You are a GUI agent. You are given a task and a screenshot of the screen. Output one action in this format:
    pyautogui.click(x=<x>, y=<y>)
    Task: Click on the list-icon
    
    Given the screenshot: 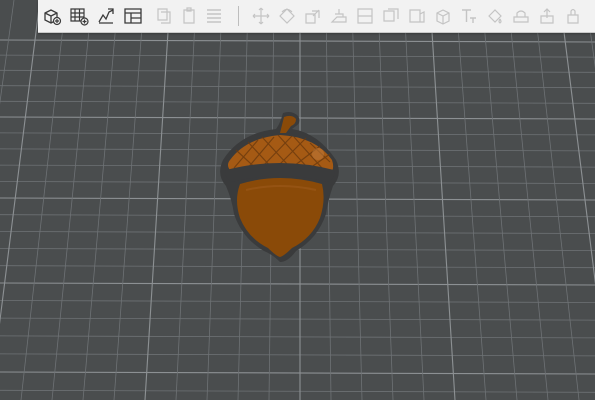 What is the action you would take?
    pyautogui.click(x=214, y=16)
    